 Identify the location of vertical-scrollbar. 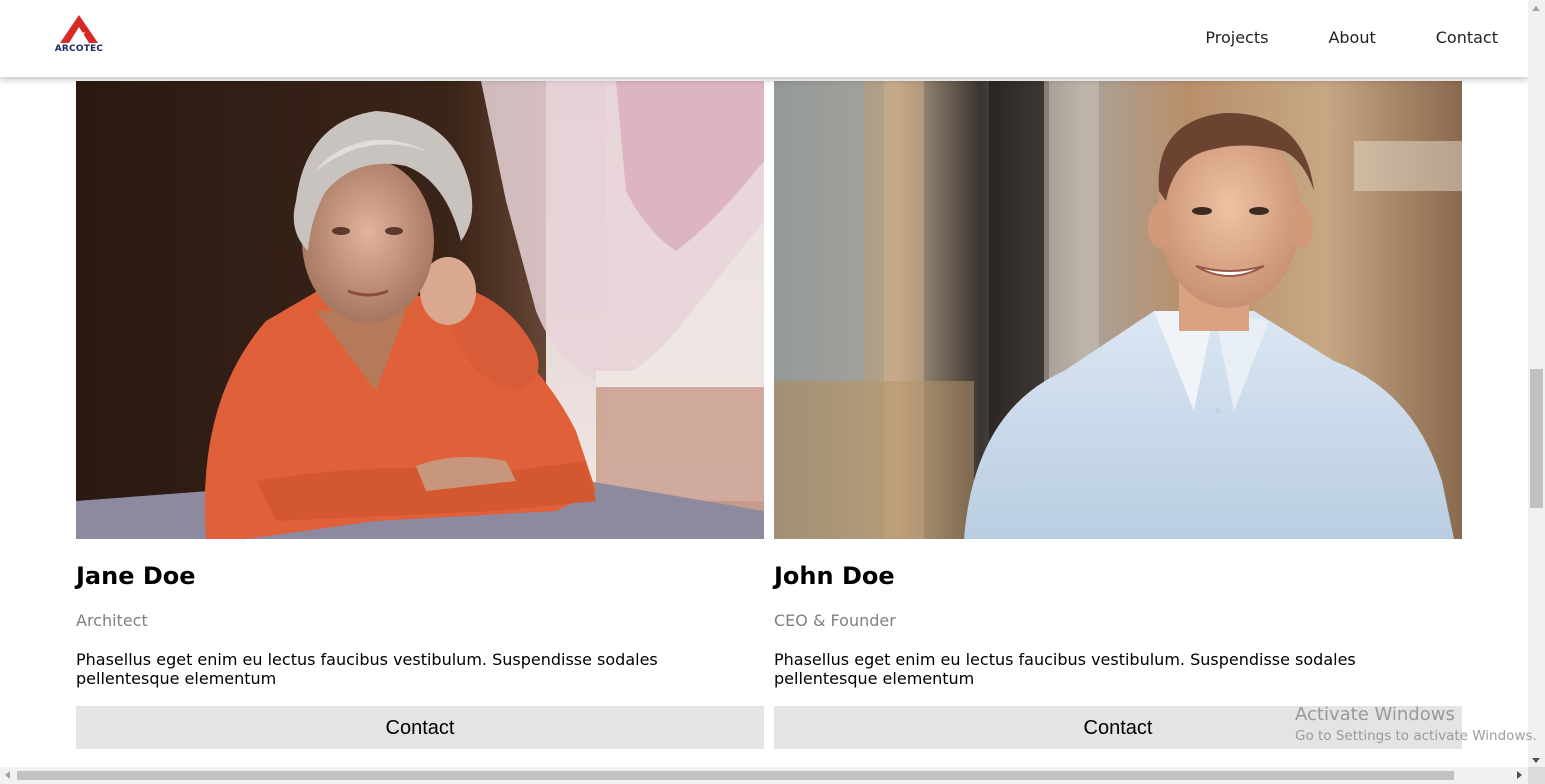
(1536, 392).